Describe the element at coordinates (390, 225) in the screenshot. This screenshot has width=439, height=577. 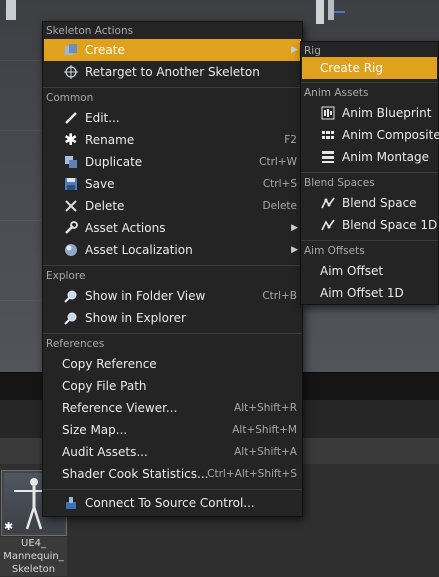
I see `menu-item-label: Blend Space 1D` at that location.